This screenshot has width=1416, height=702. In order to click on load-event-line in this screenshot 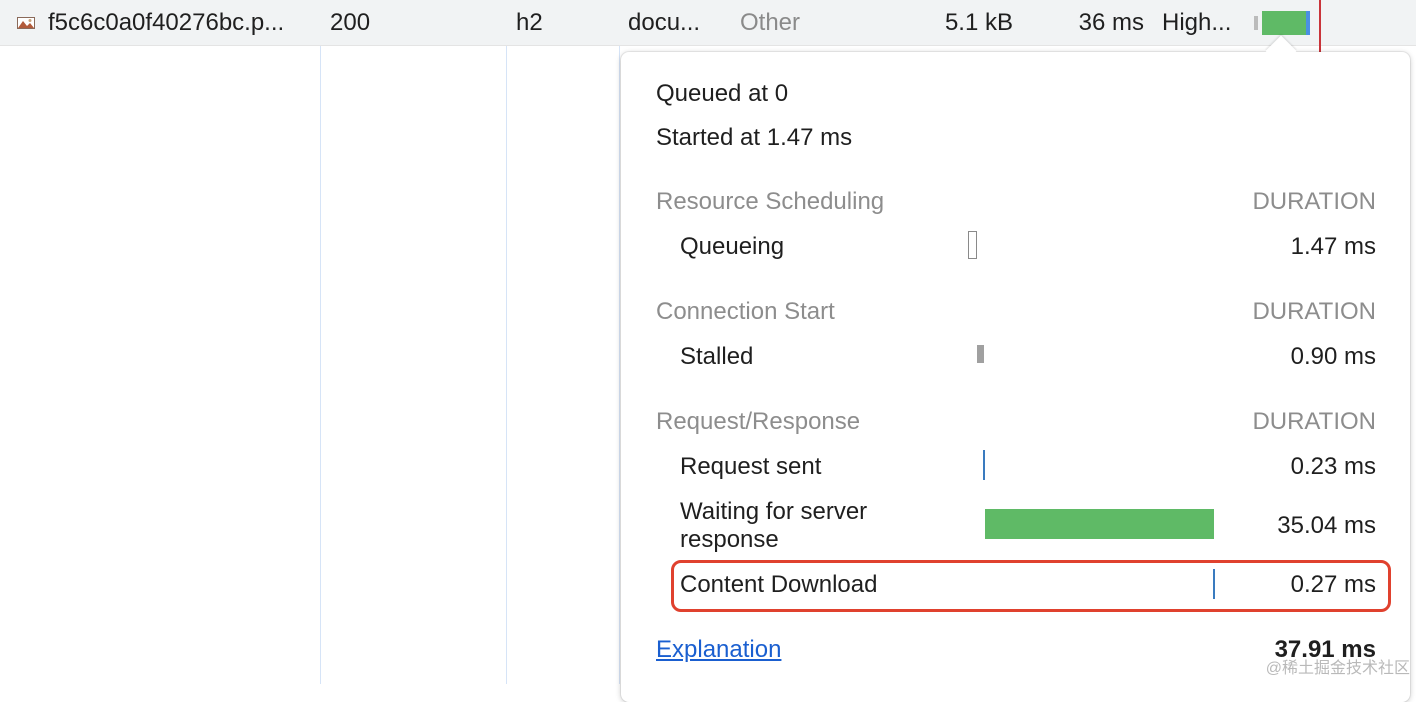, I will do `click(1320, 26)`.